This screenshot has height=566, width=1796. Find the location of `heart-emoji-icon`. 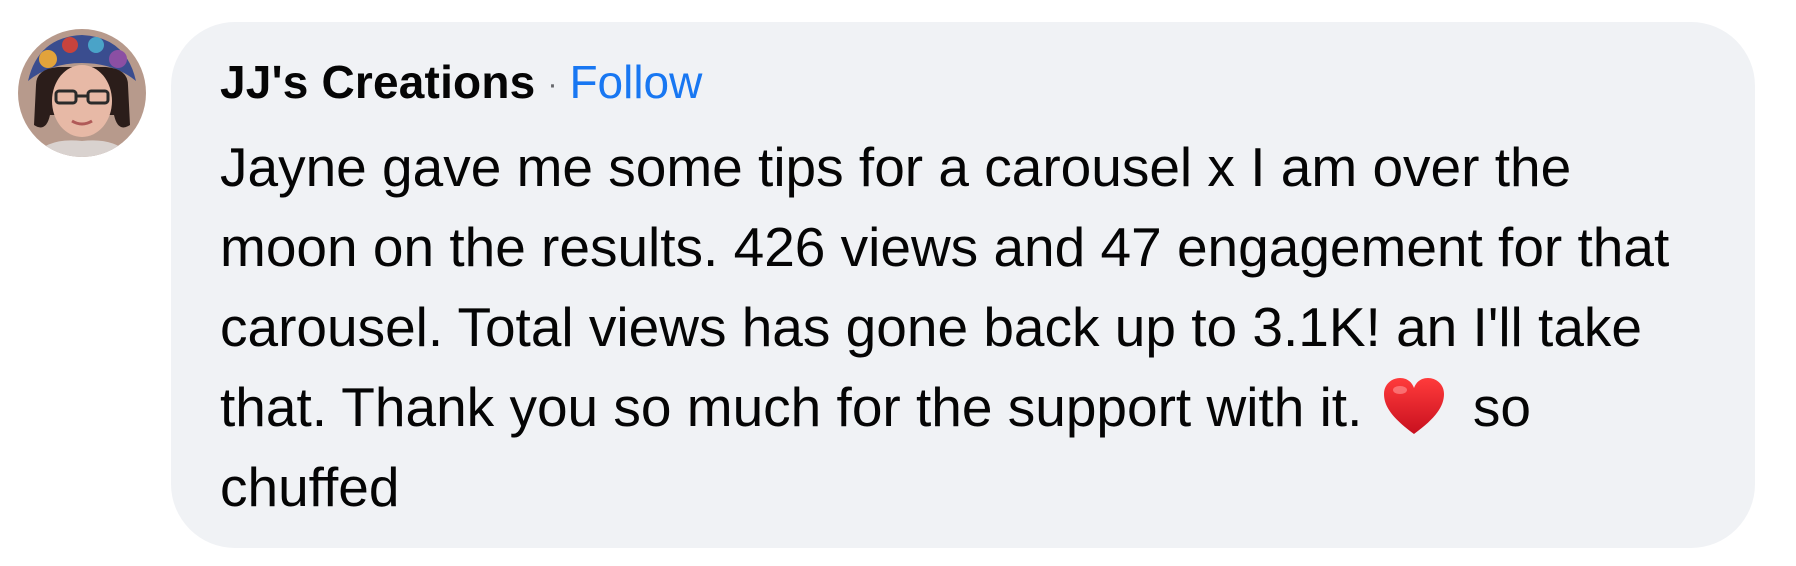

heart-emoji-icon is located at coordinates (1414, 406).